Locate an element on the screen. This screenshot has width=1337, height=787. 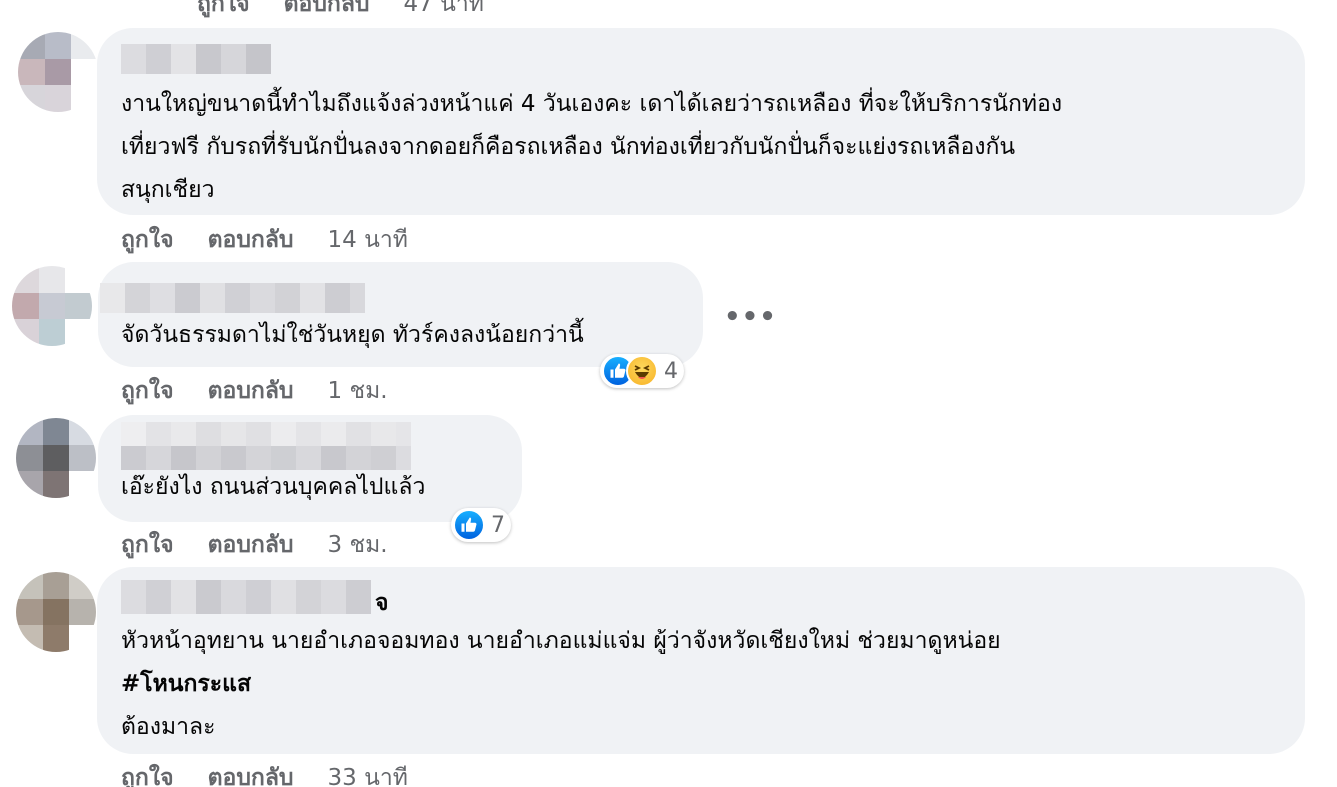
hashtag-link: #โหนกระแส is located at coordinates (561, 684).